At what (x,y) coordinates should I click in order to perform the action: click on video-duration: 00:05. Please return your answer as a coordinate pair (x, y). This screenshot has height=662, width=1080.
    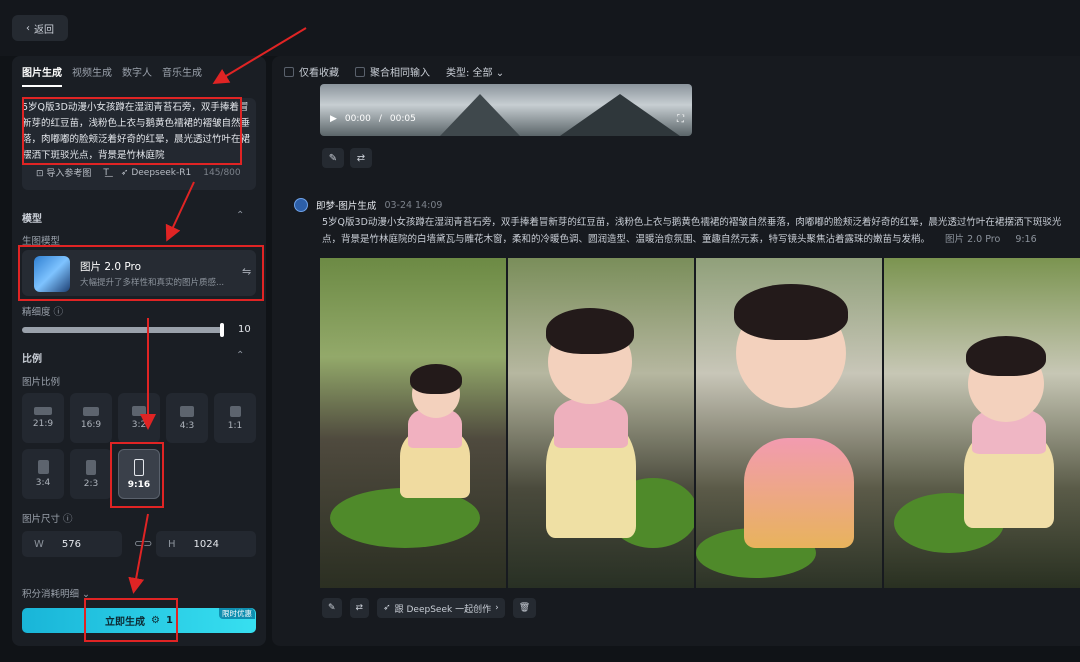
    Looking at the image, I should click on (402, 119).